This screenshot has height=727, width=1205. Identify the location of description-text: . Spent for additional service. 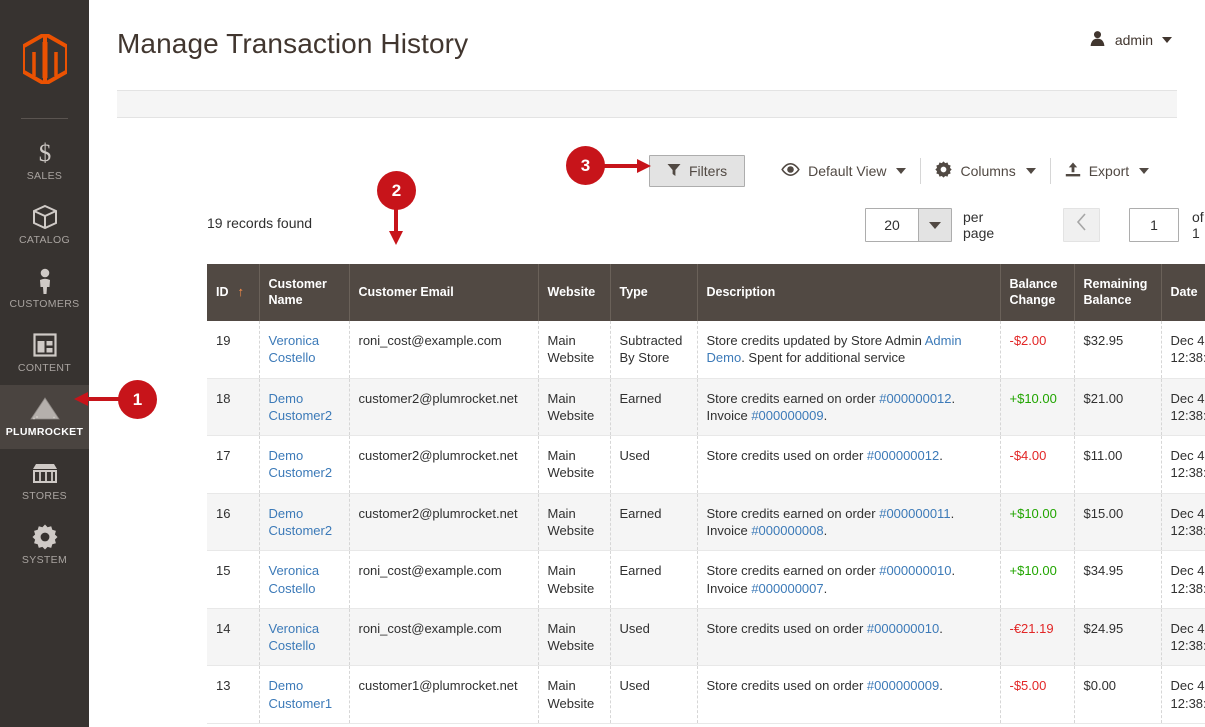
(823, 358).